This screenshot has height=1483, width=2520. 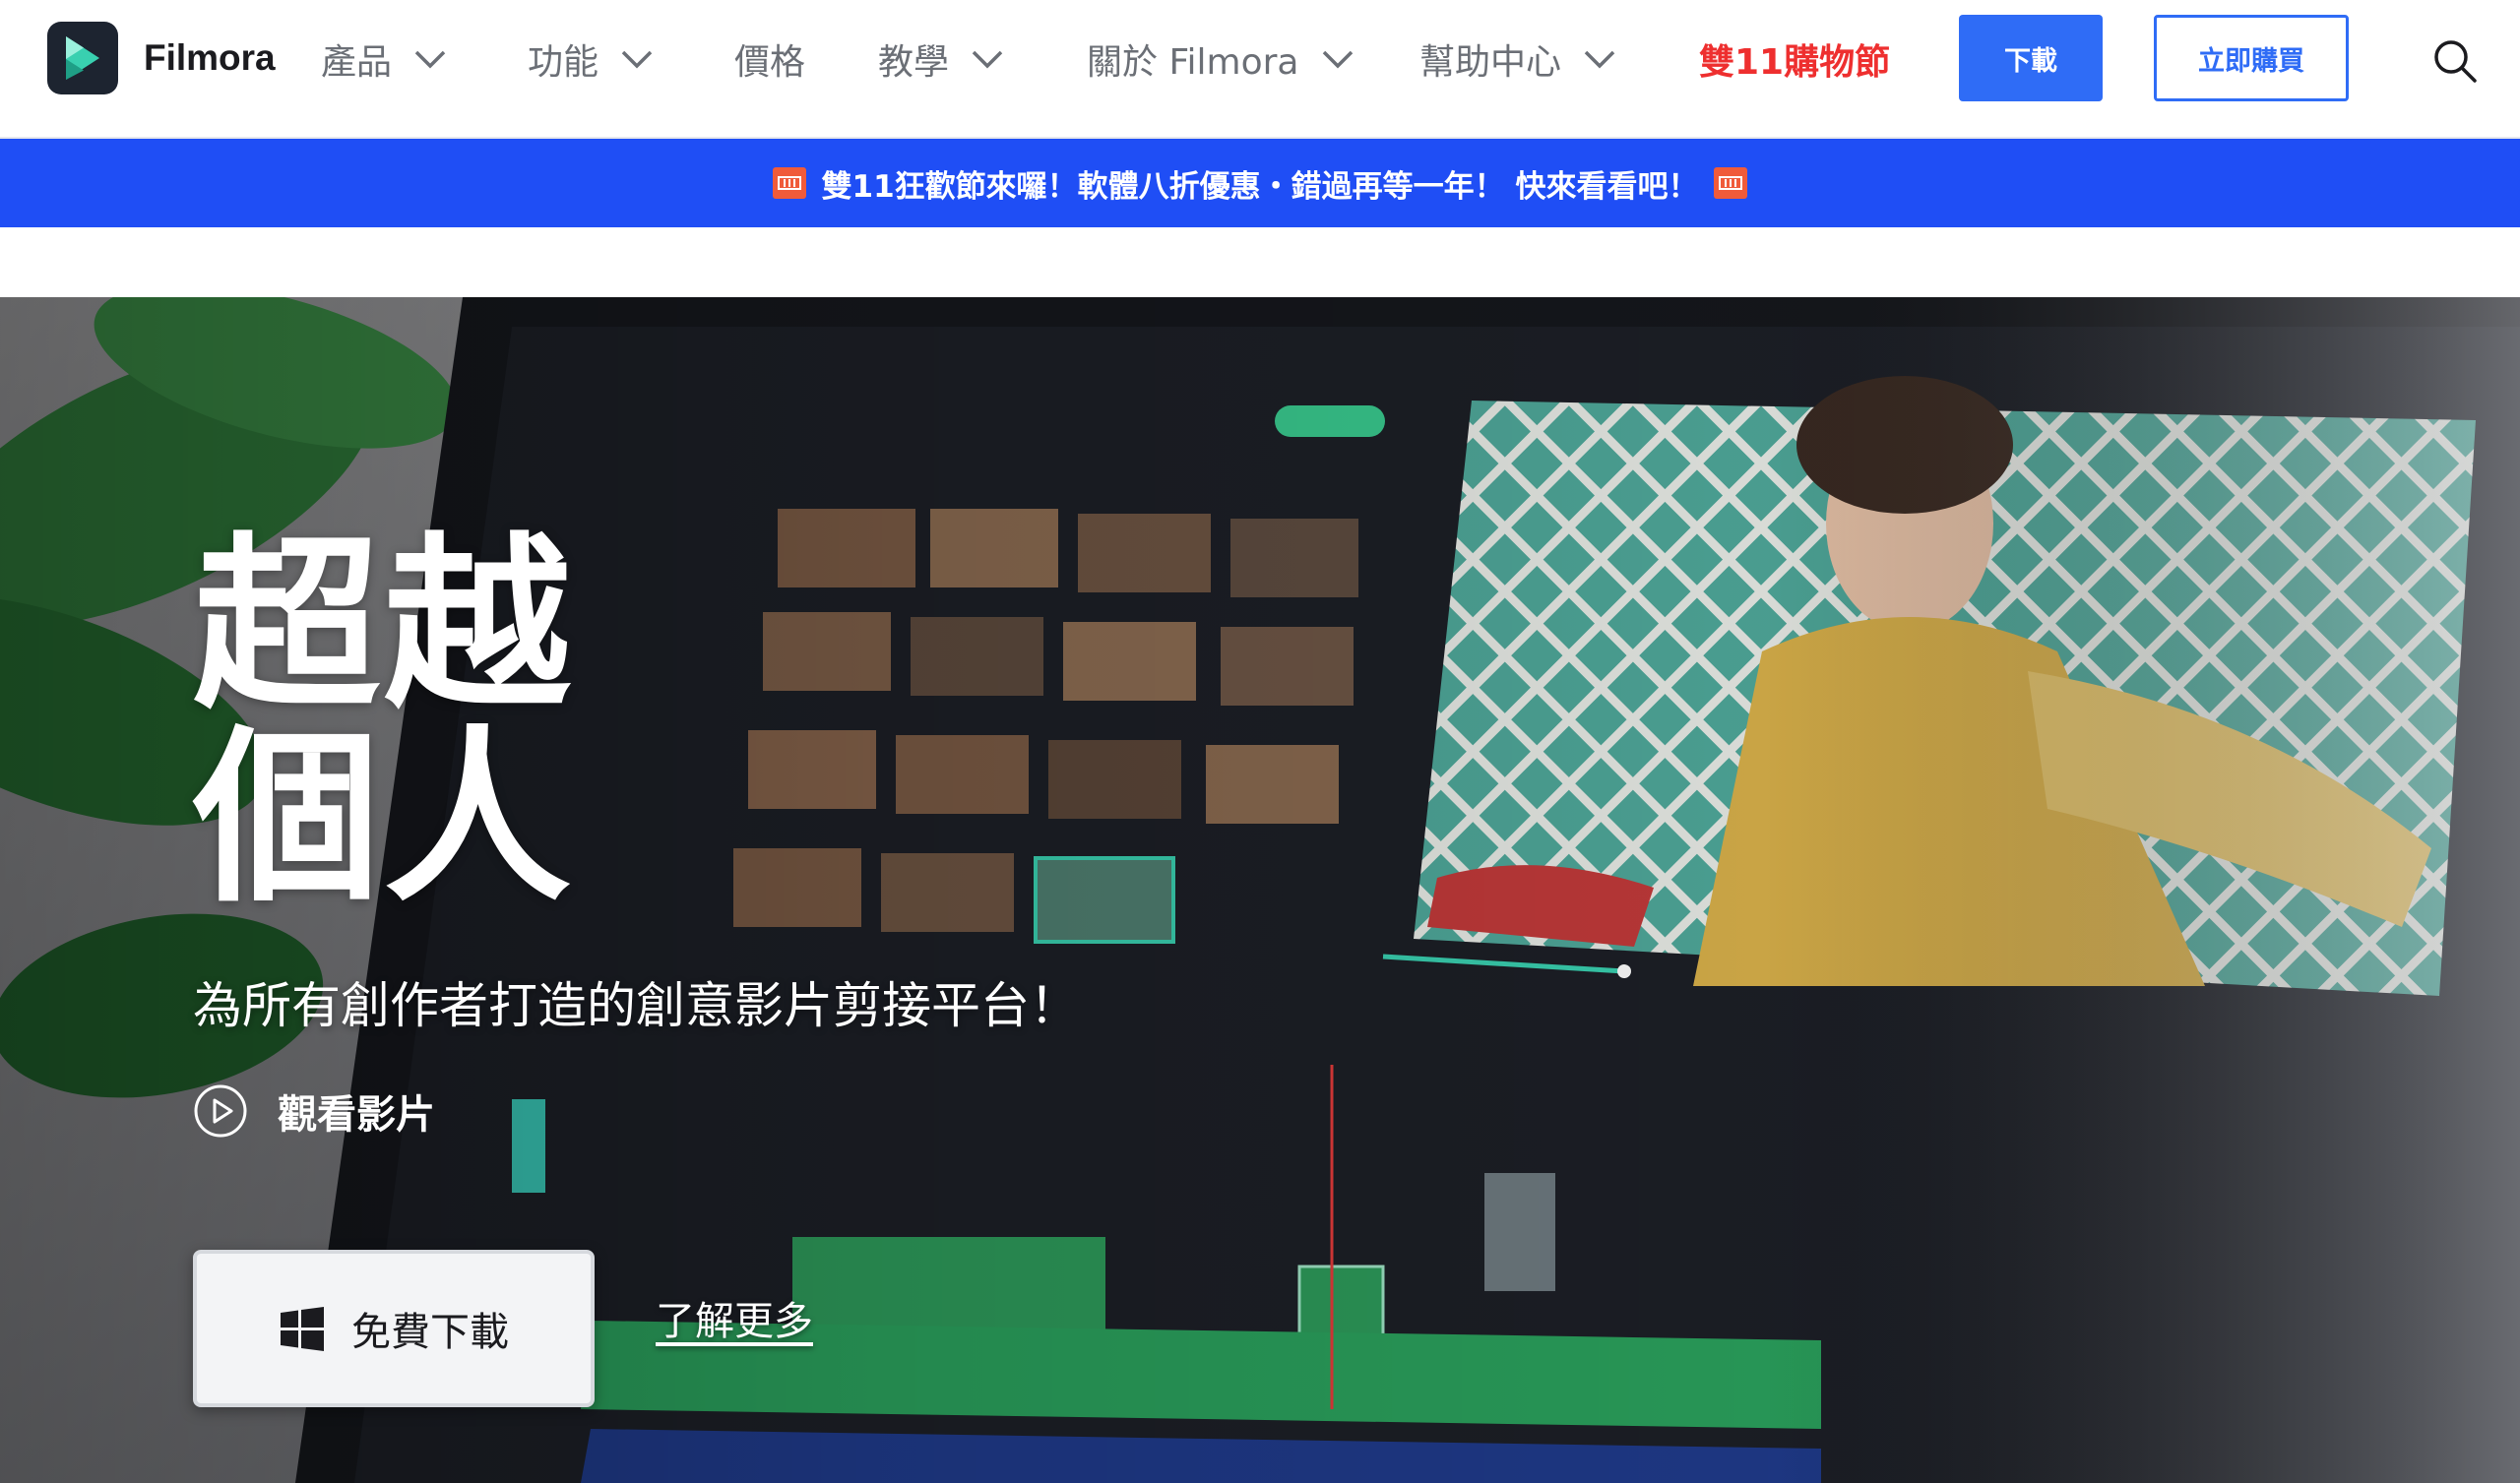 What do you see at coordinates (356, 1115) in the screenshot?
I see `watch-video-label: 觀看影片` at bounding box center [356, 1115].